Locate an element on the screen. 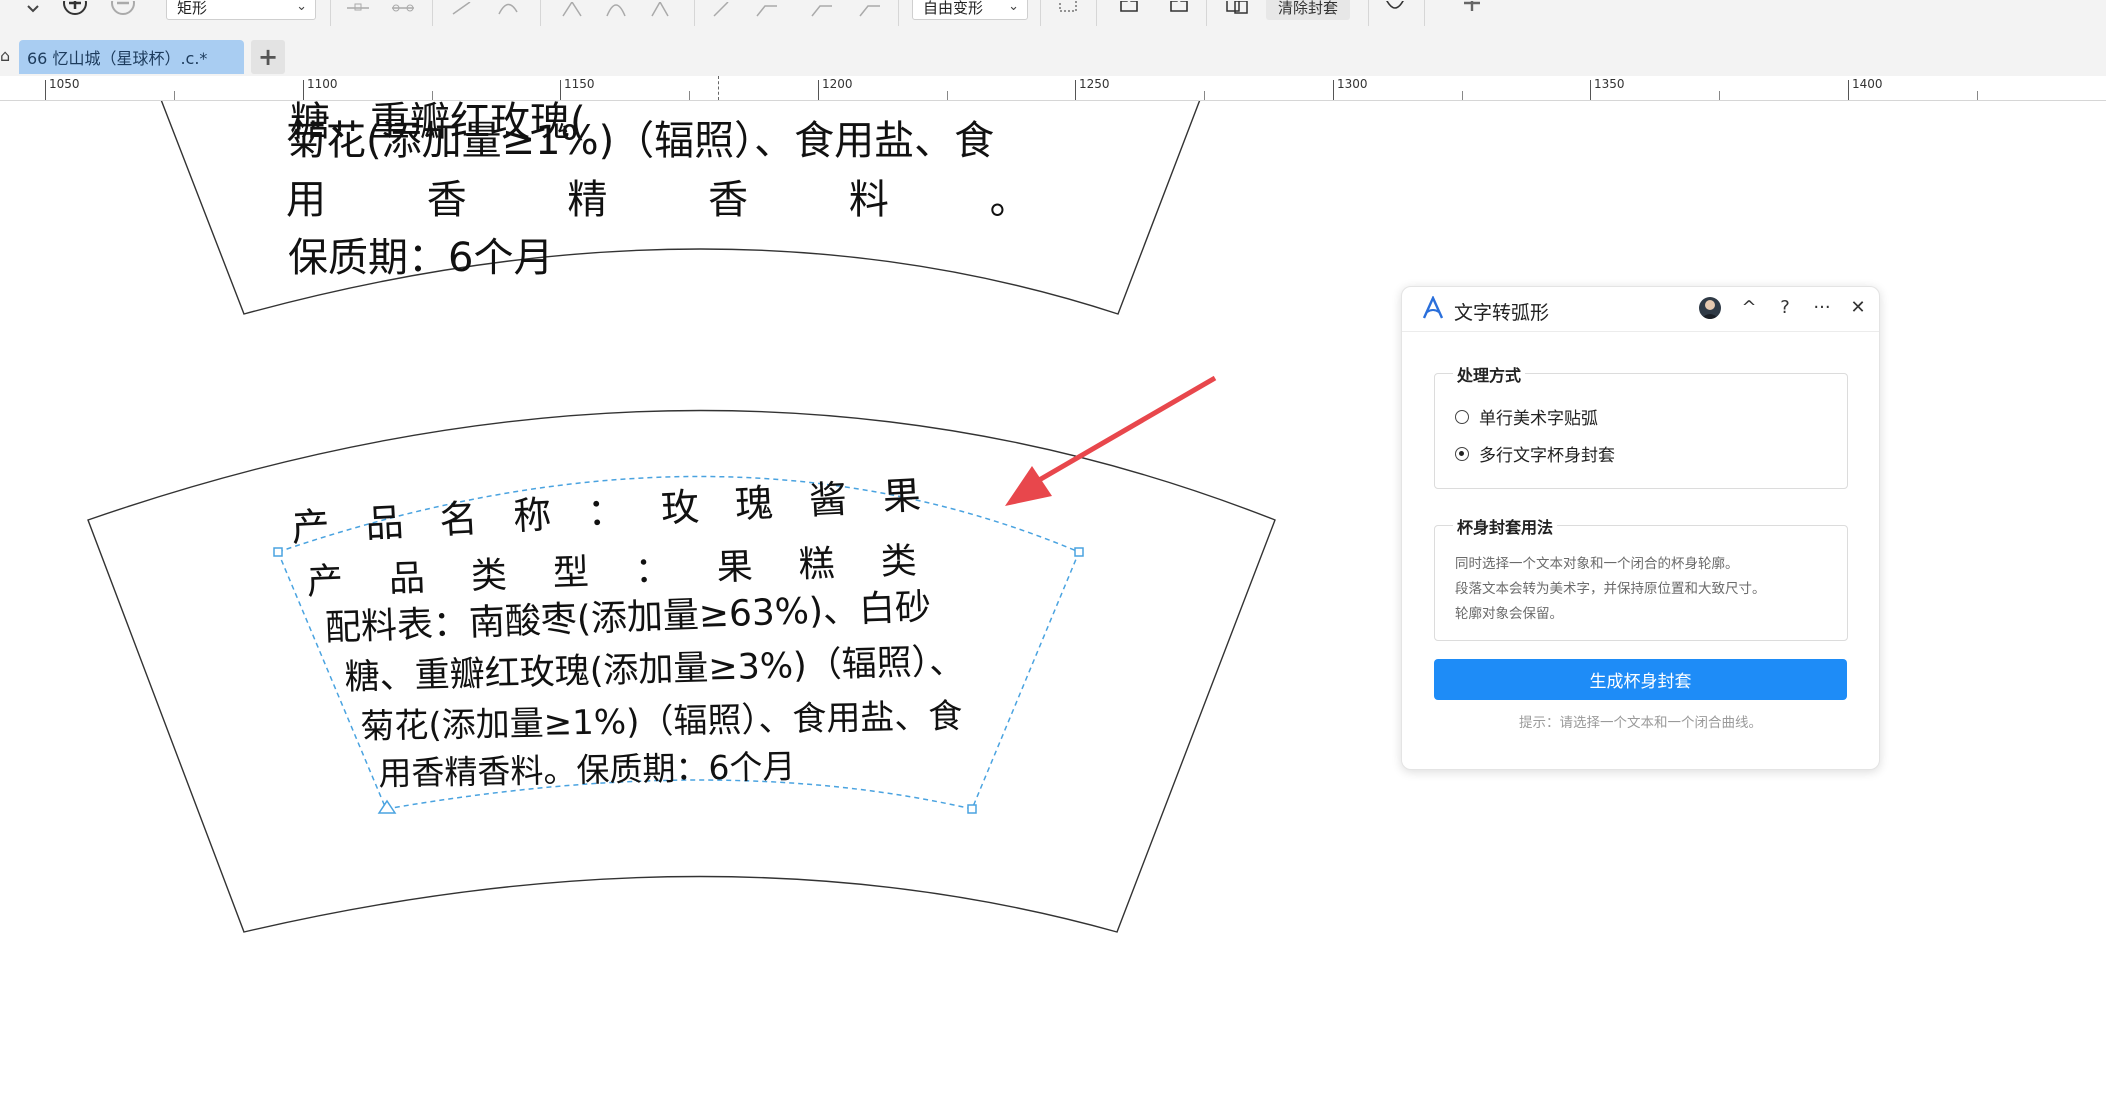 This screenshot has width=2106, height=1107. tab-document-label: 66 忆山城（星球杯）.c.* is located at coordinates (117, 58).